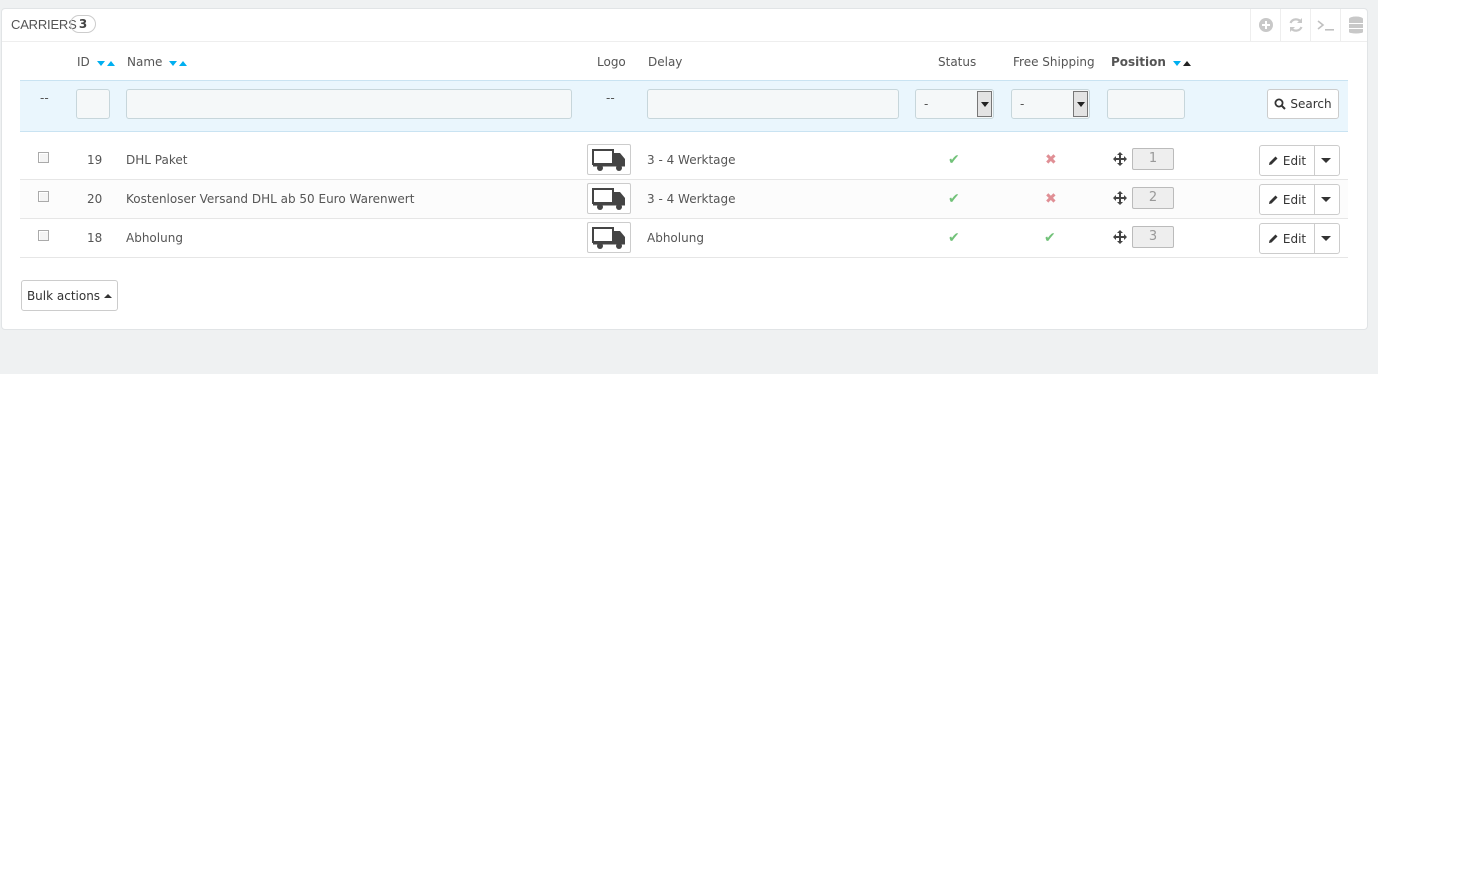  What do you see at coordinates (1050, 238) in the screenshot?
I see `free-shipping-enabled-check-icon: ✔` at bounding box center [1050, 238].